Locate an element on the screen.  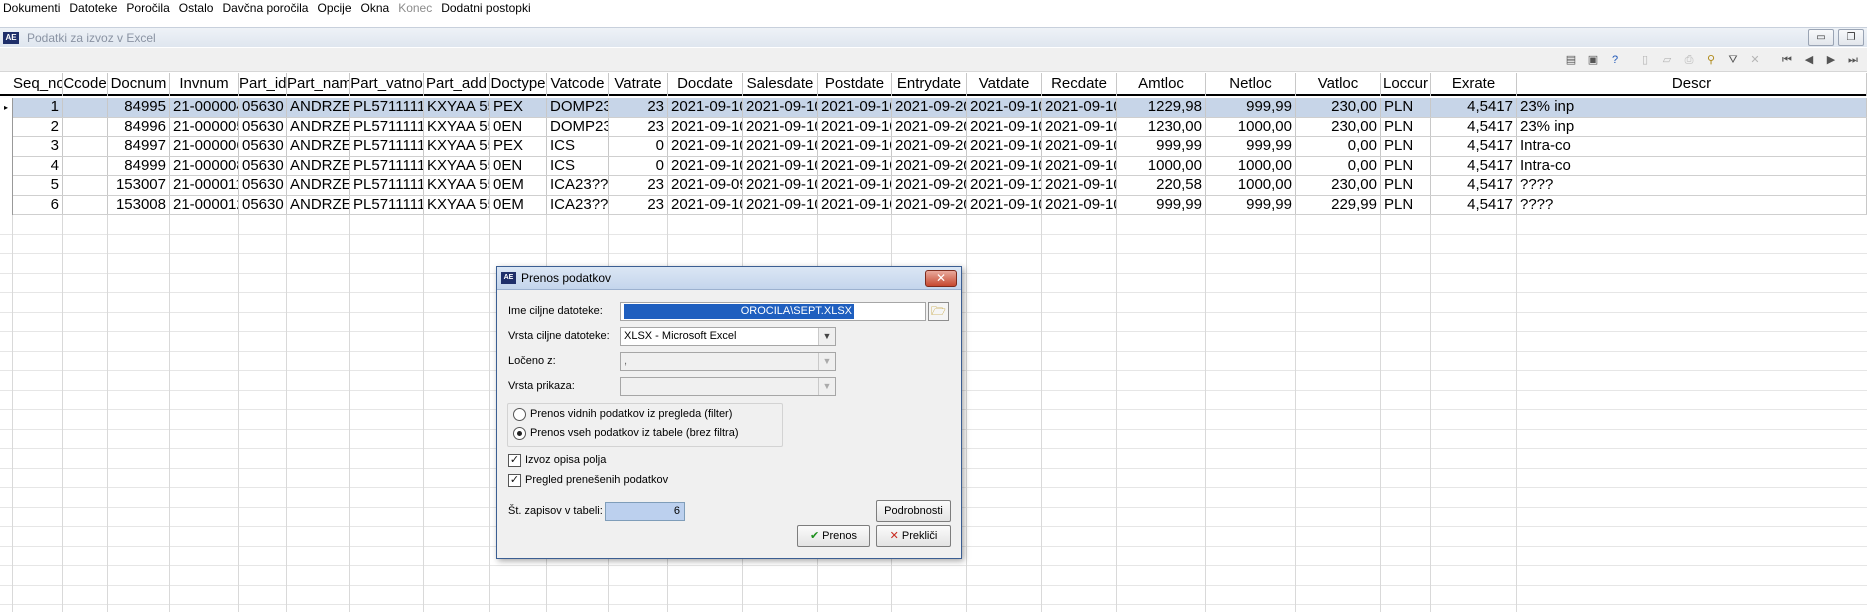
table-cell: 153008 is located at coordinates (139, 204).